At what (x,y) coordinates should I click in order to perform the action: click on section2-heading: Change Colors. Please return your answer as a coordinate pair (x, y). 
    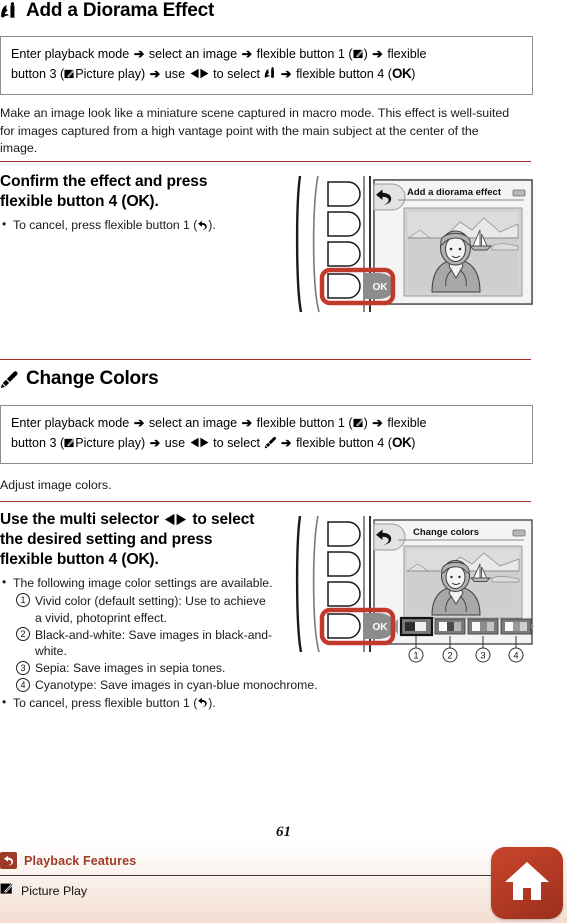
    Looking at the image, I should click on (79, 379).